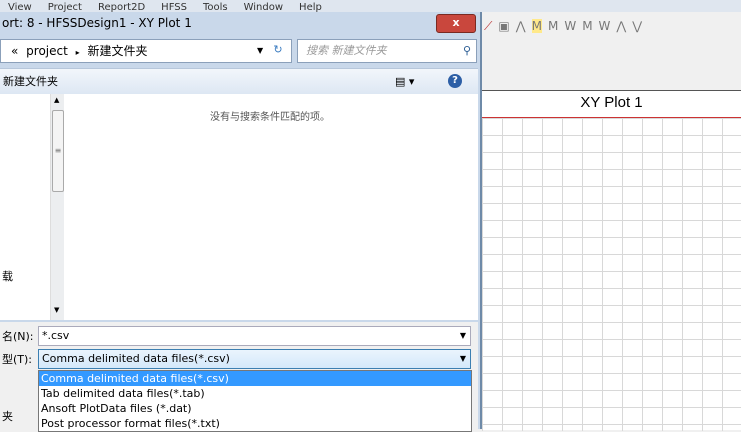 The width and height of the screenshot is (741, 432). Describe the element at coordinates (239, 81) in the screenshot. I see `command-bar: 新建文件夹 ▤ ▾ ?` at that location.